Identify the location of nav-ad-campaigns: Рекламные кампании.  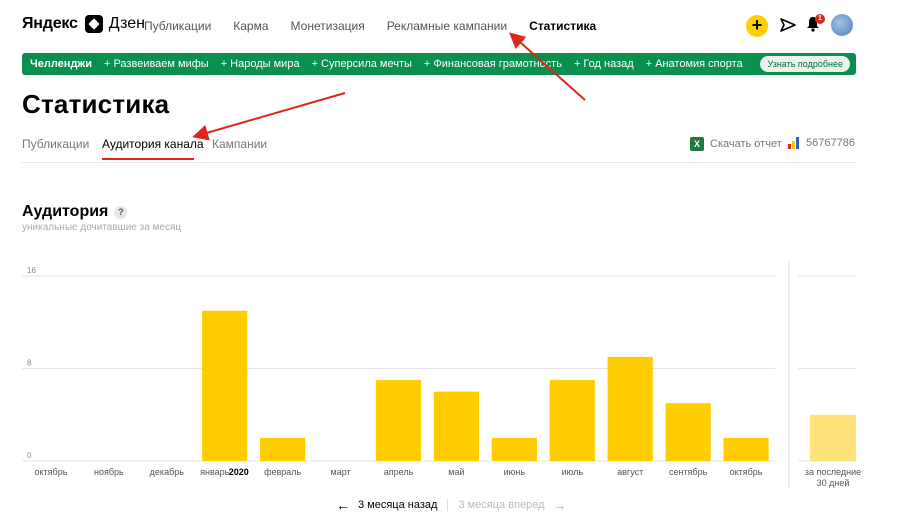
(447, 26).